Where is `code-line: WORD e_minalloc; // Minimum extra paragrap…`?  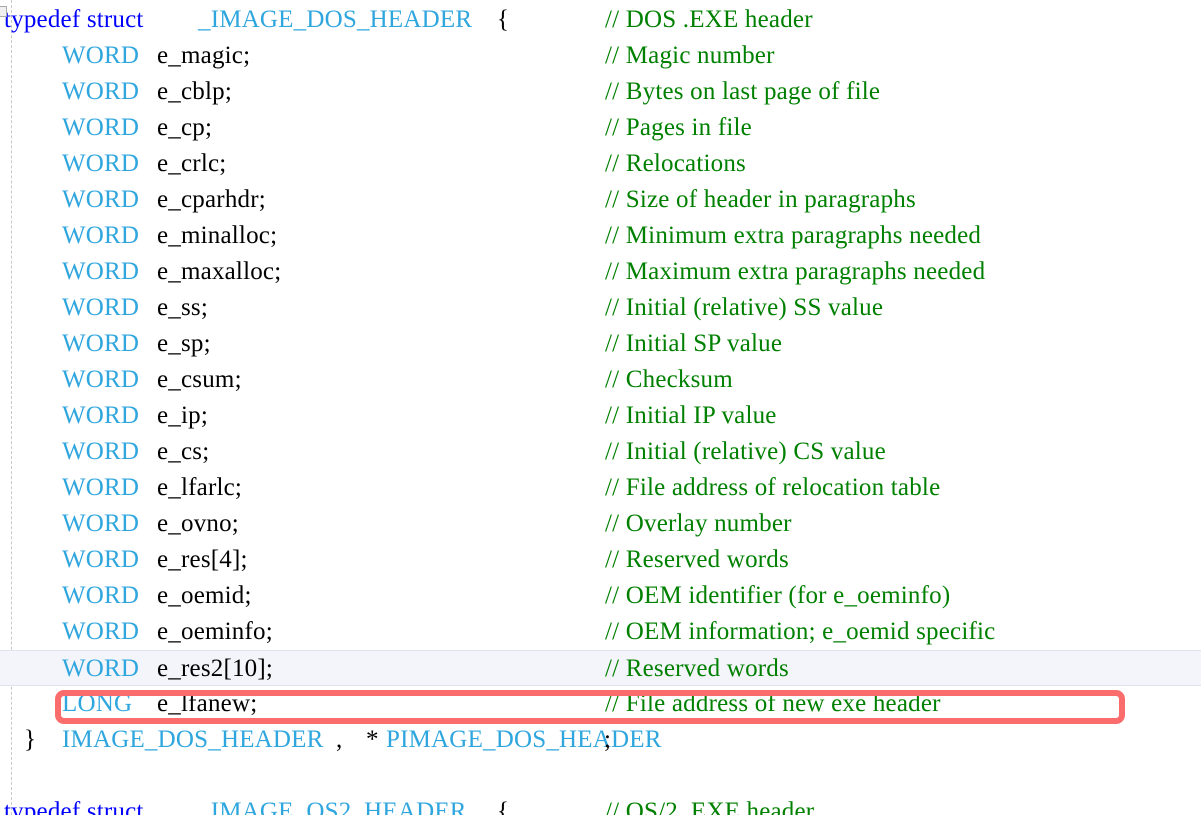
code-line: WORD e_minalloc; // Minimum extra paragrap… is located at coordinates (600, 236).